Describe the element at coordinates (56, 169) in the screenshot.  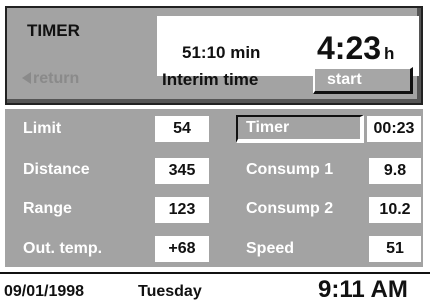
I see `distance-label: Distance` at that location.